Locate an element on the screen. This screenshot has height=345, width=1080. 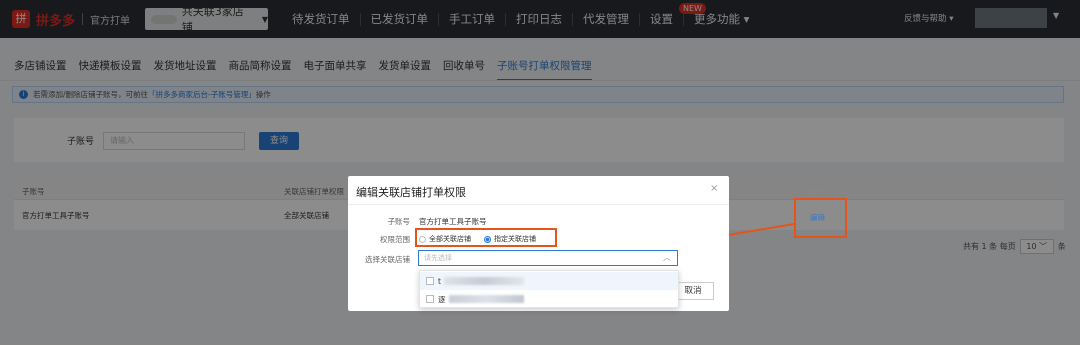
close-icon: × is located at coordinates (714, 188).